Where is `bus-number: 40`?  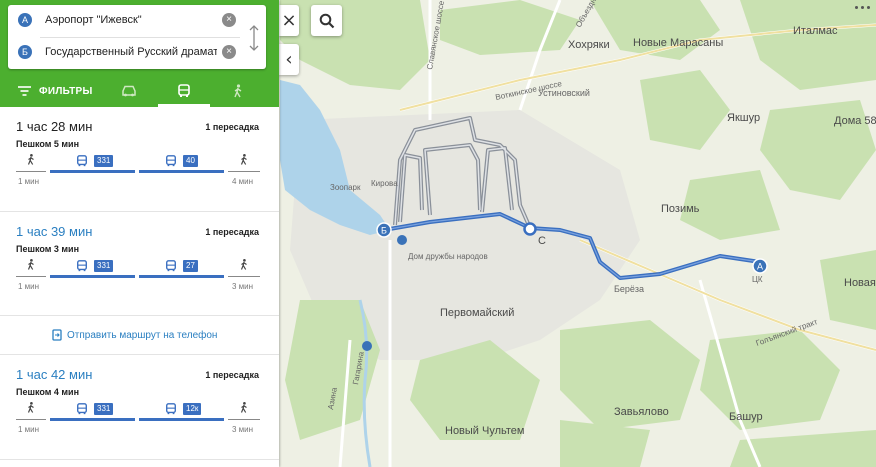
bus-number: 40 is located at coordinates (190, 161).